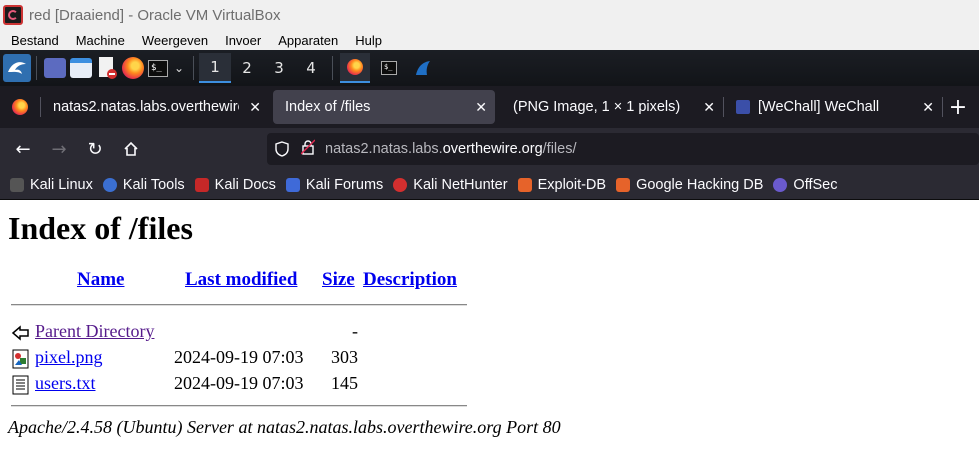  I want to click on tab-wechall: [WeChall] WeChall ✕, so click(833, 107).